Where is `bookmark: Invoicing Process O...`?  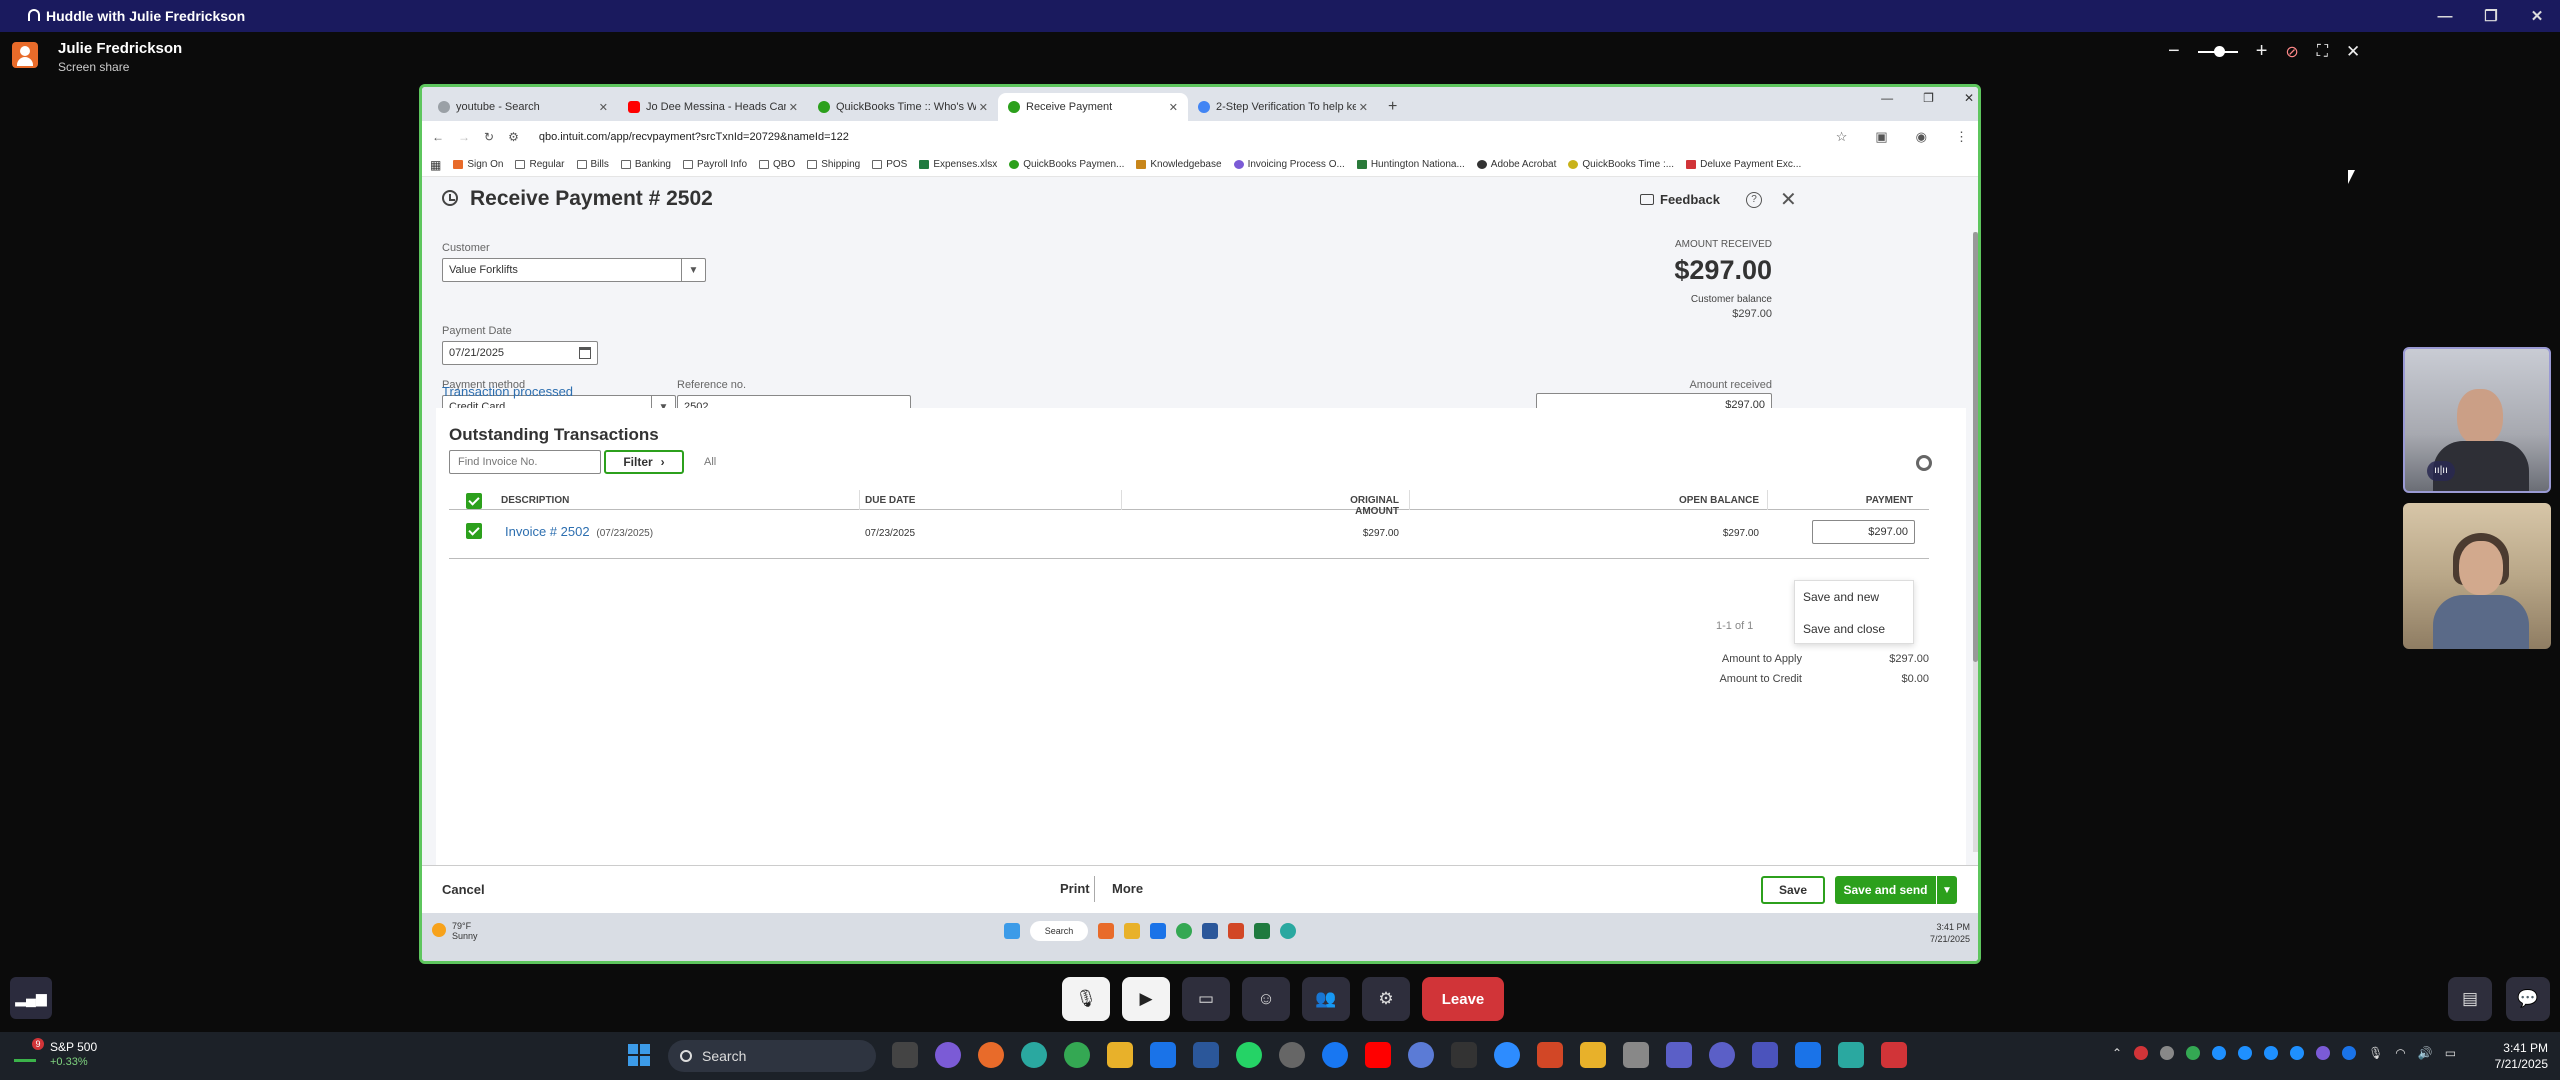
bookmark: Invoicing Process O... is located at coordinates (1289, 164).